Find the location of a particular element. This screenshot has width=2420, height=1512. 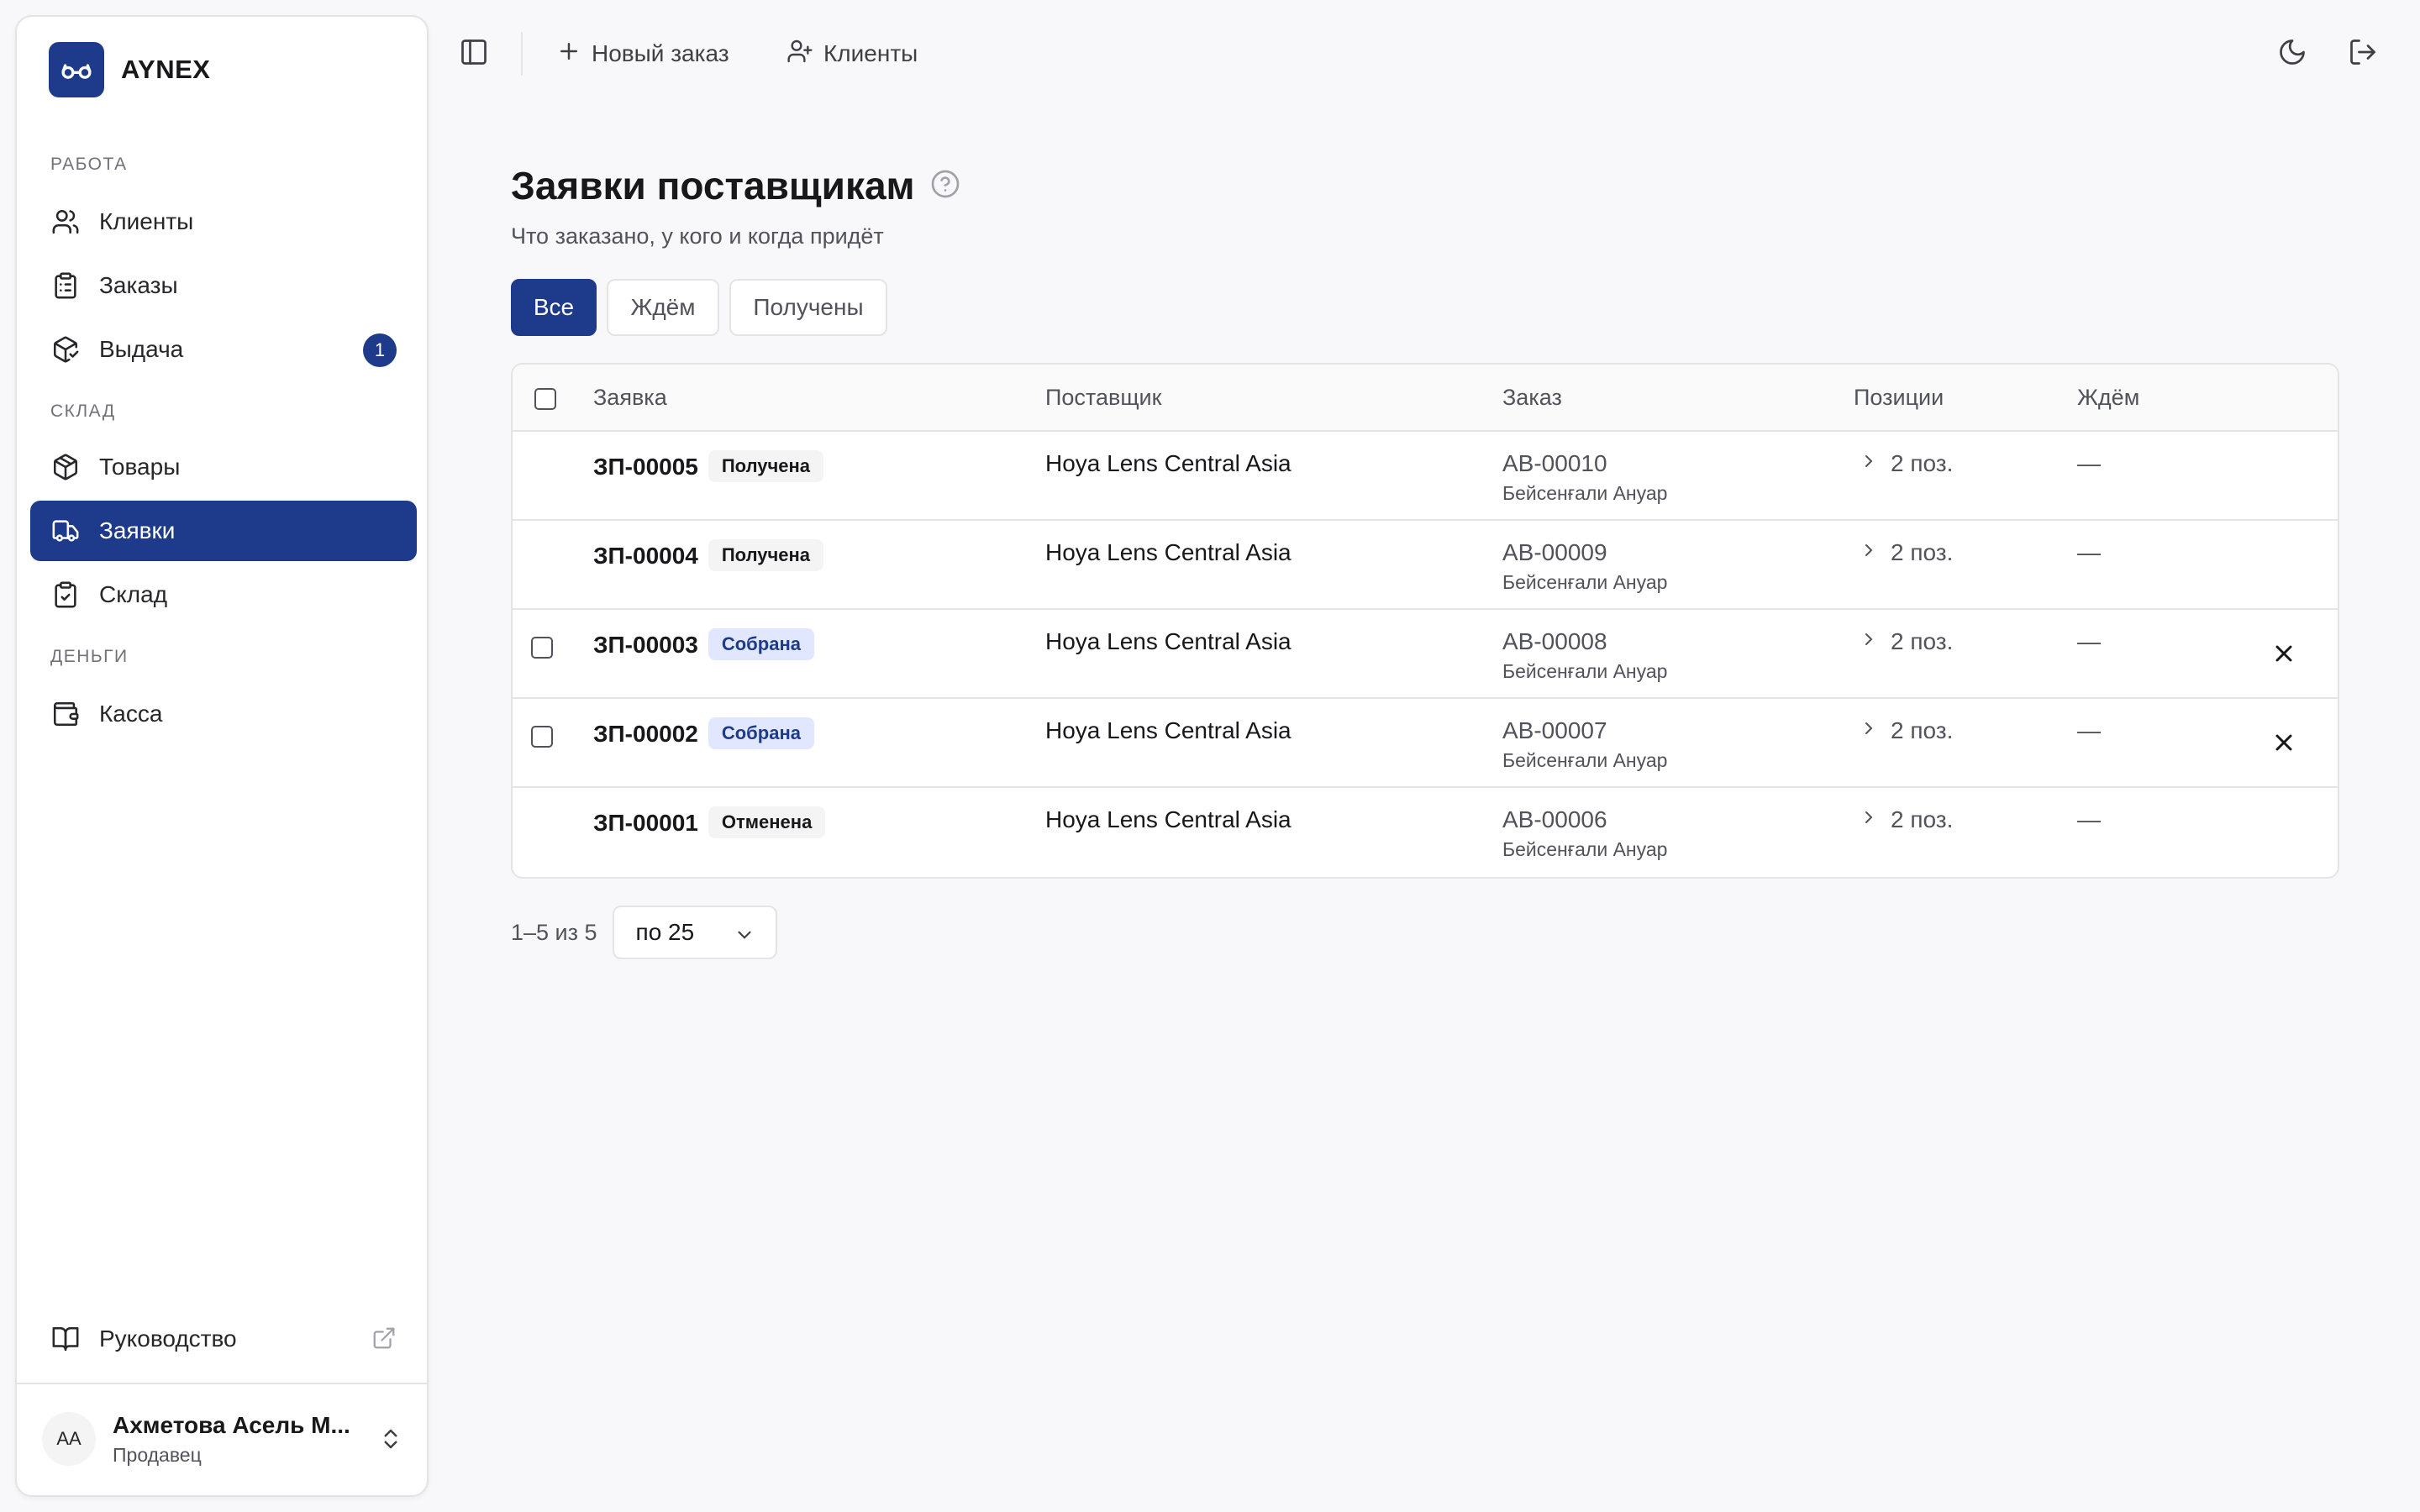

brand: AYNEX is located at coordinates (129, 69).